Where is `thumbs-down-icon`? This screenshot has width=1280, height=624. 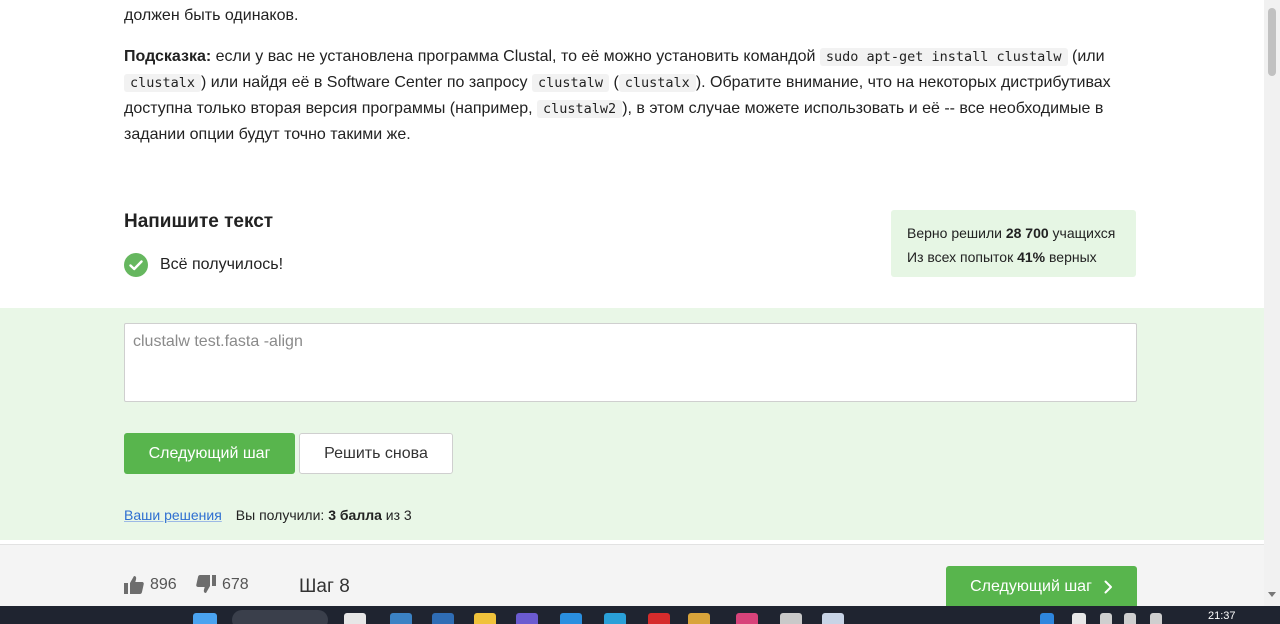 thumbs-down-icon is located at coordinates (206, 584).